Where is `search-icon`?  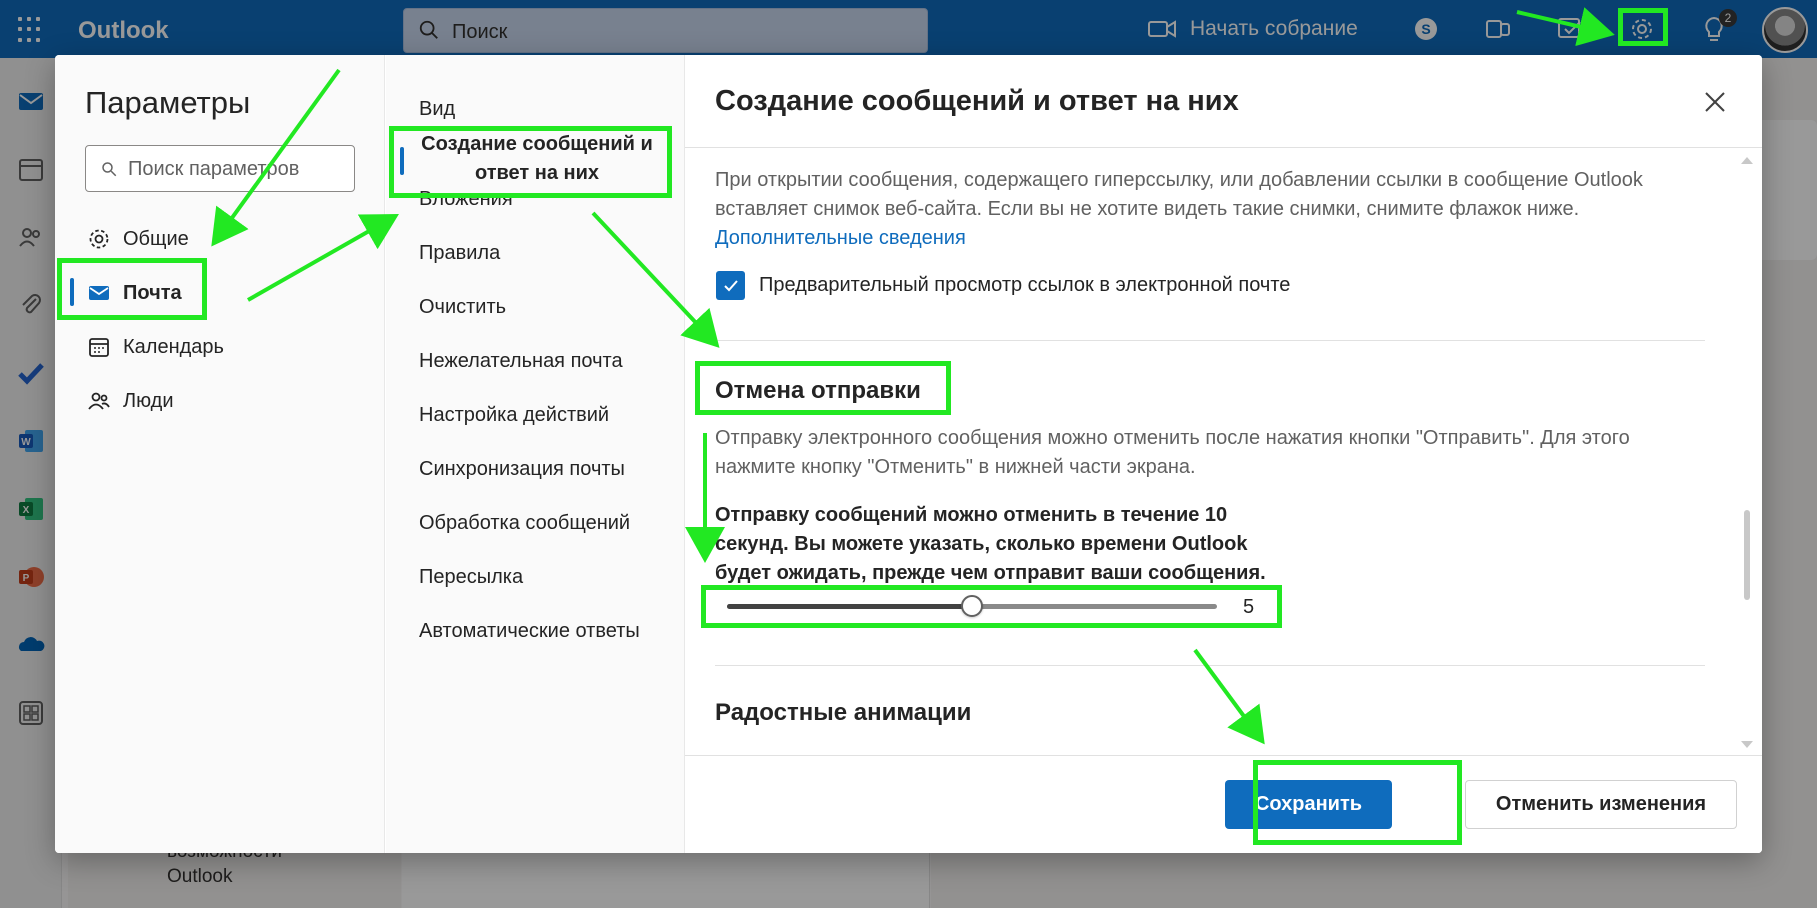 search-icon is located at coordinates (109, 169).